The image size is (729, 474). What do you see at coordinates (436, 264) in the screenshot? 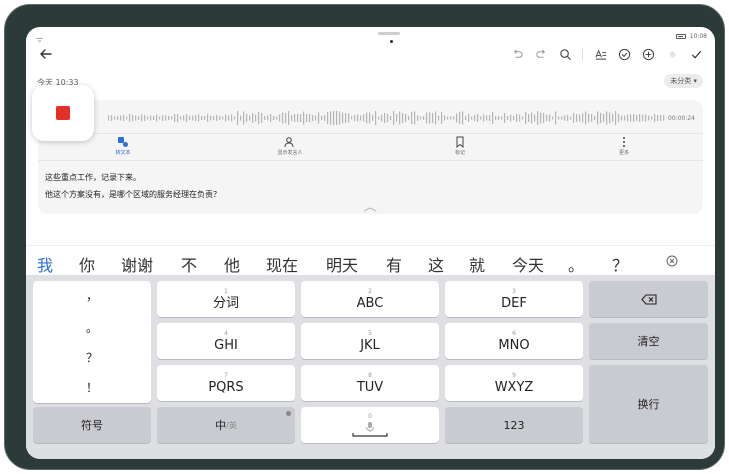
I see `candidate-word: 这` at bounding box center [436, 264].